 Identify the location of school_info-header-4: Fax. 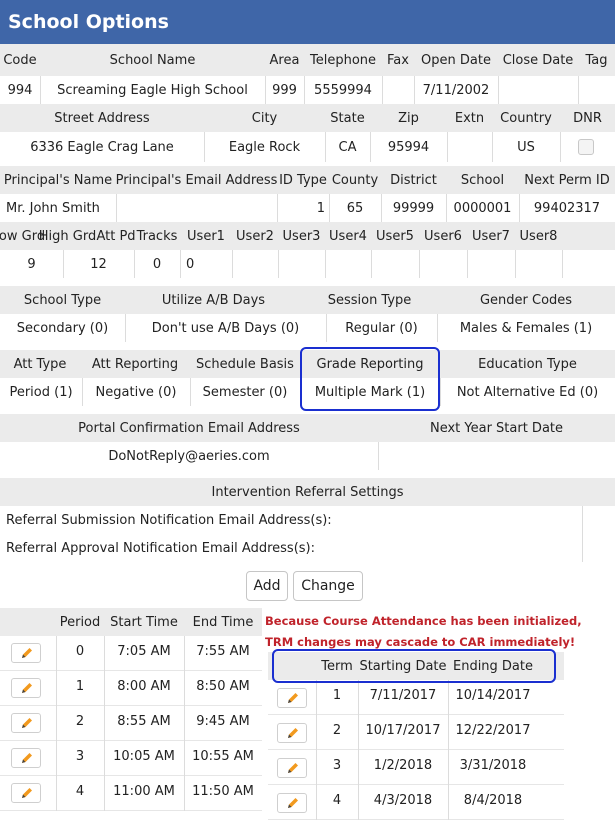
(398, 60).